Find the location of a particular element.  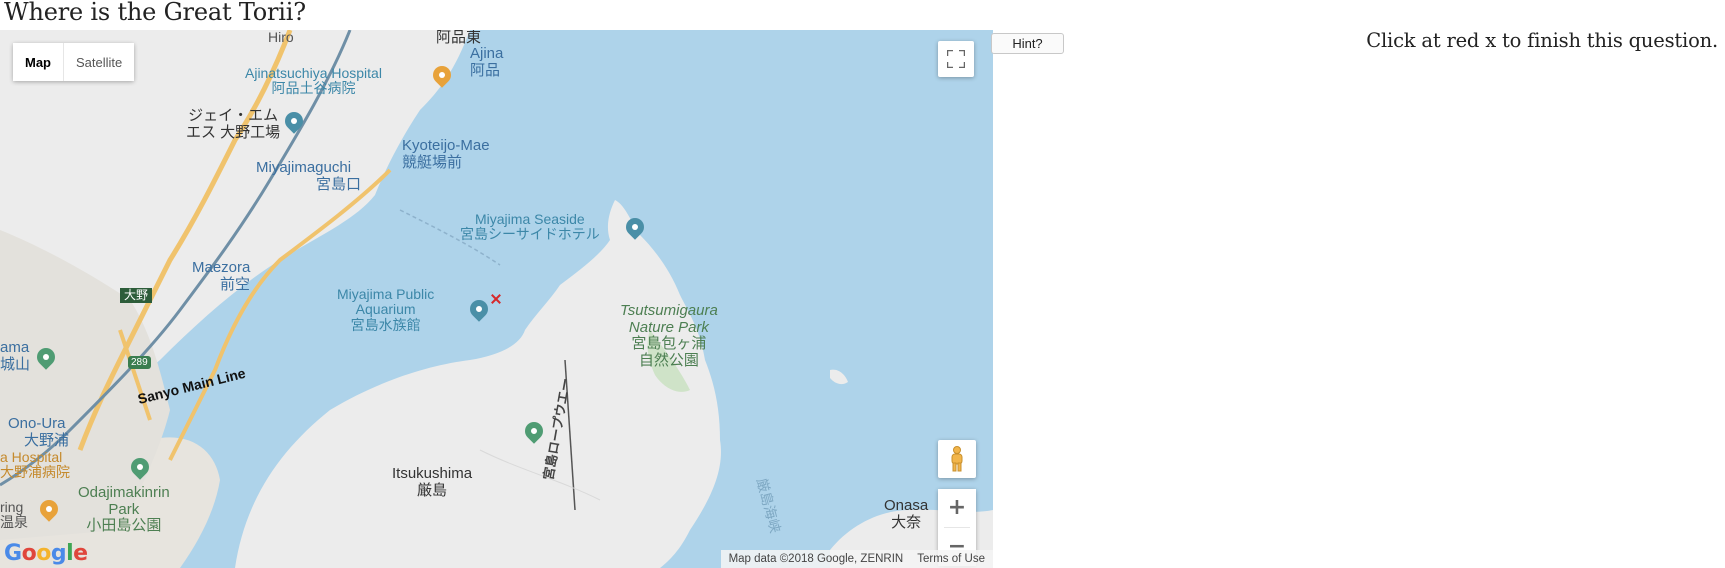

street-view-pegman-button is located at coordinates (957, 459).